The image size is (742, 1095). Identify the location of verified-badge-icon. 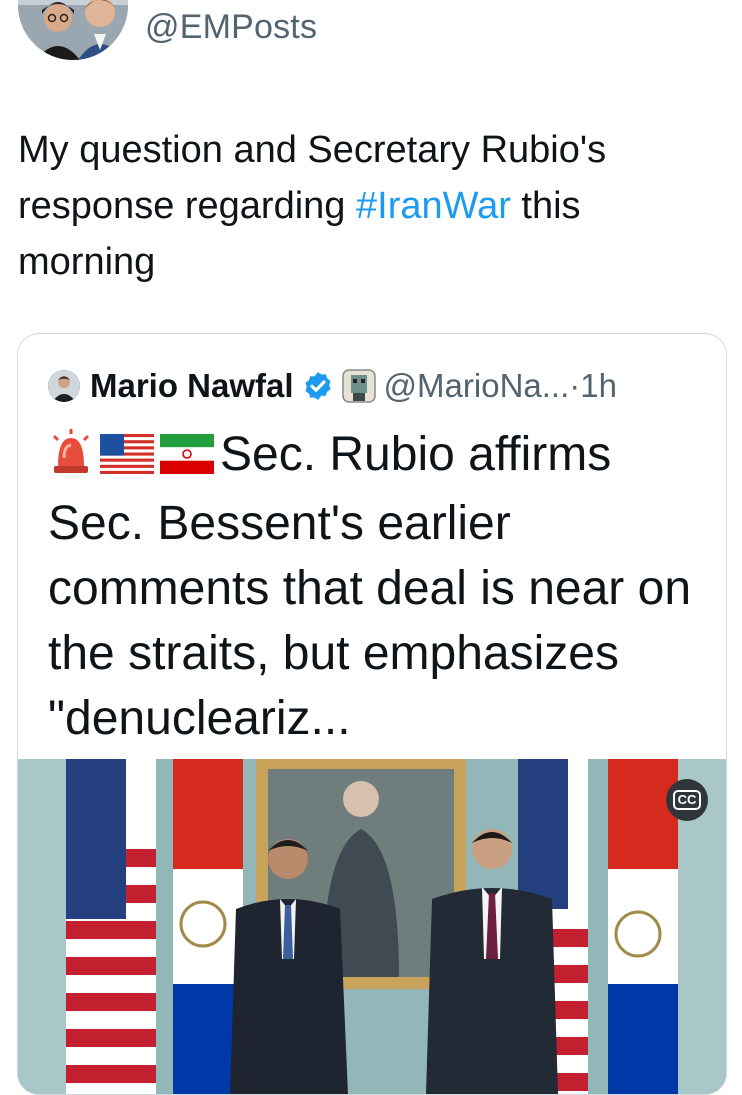
(318, 386).